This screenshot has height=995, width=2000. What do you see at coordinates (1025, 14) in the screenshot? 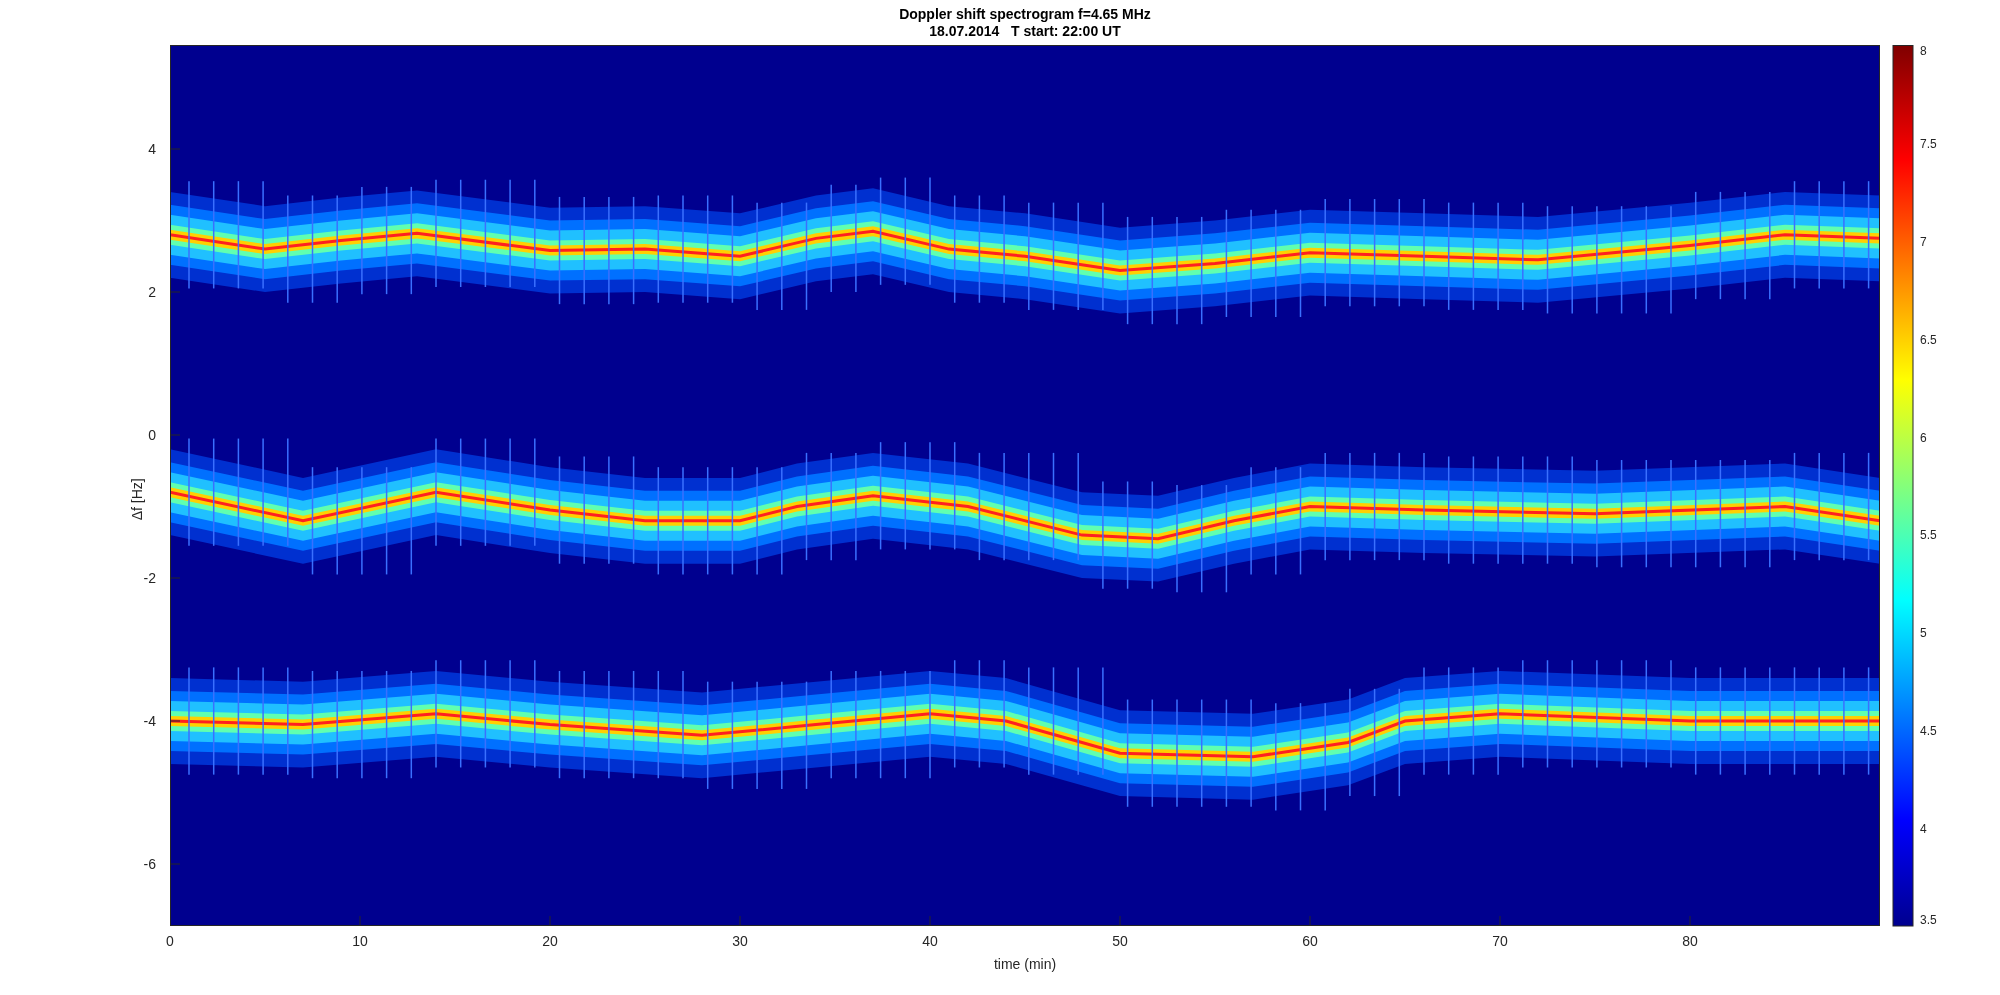
I see `plot-title: Doppler shift spectrogram f=4.65 MHz` at bounding box center [1025, 14].